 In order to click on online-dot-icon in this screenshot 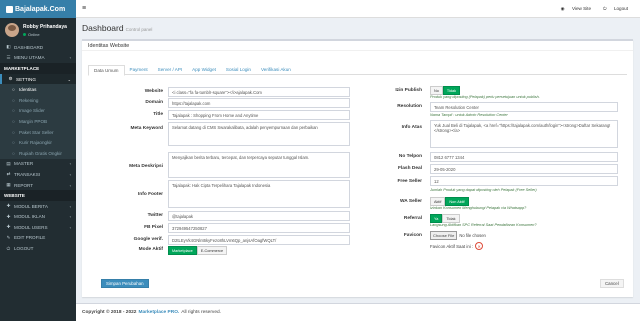, I will do `click(24, 34)`.